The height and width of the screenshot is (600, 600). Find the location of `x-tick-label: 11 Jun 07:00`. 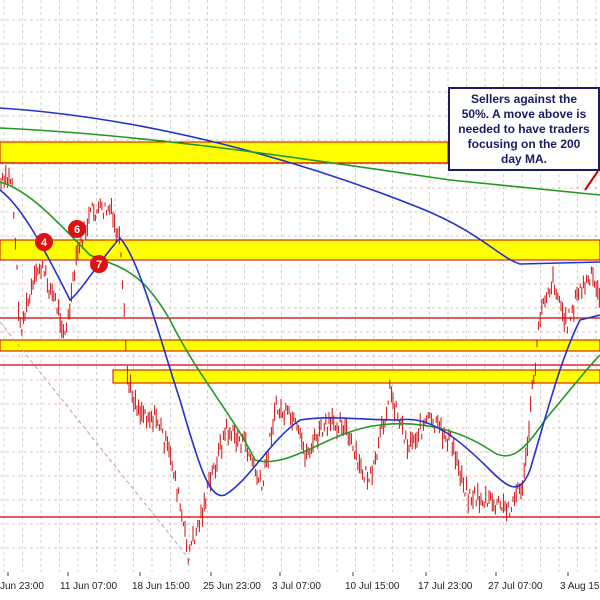

x-tick-label: 11 Jun 07:00 is located at coordinates (89, 586).